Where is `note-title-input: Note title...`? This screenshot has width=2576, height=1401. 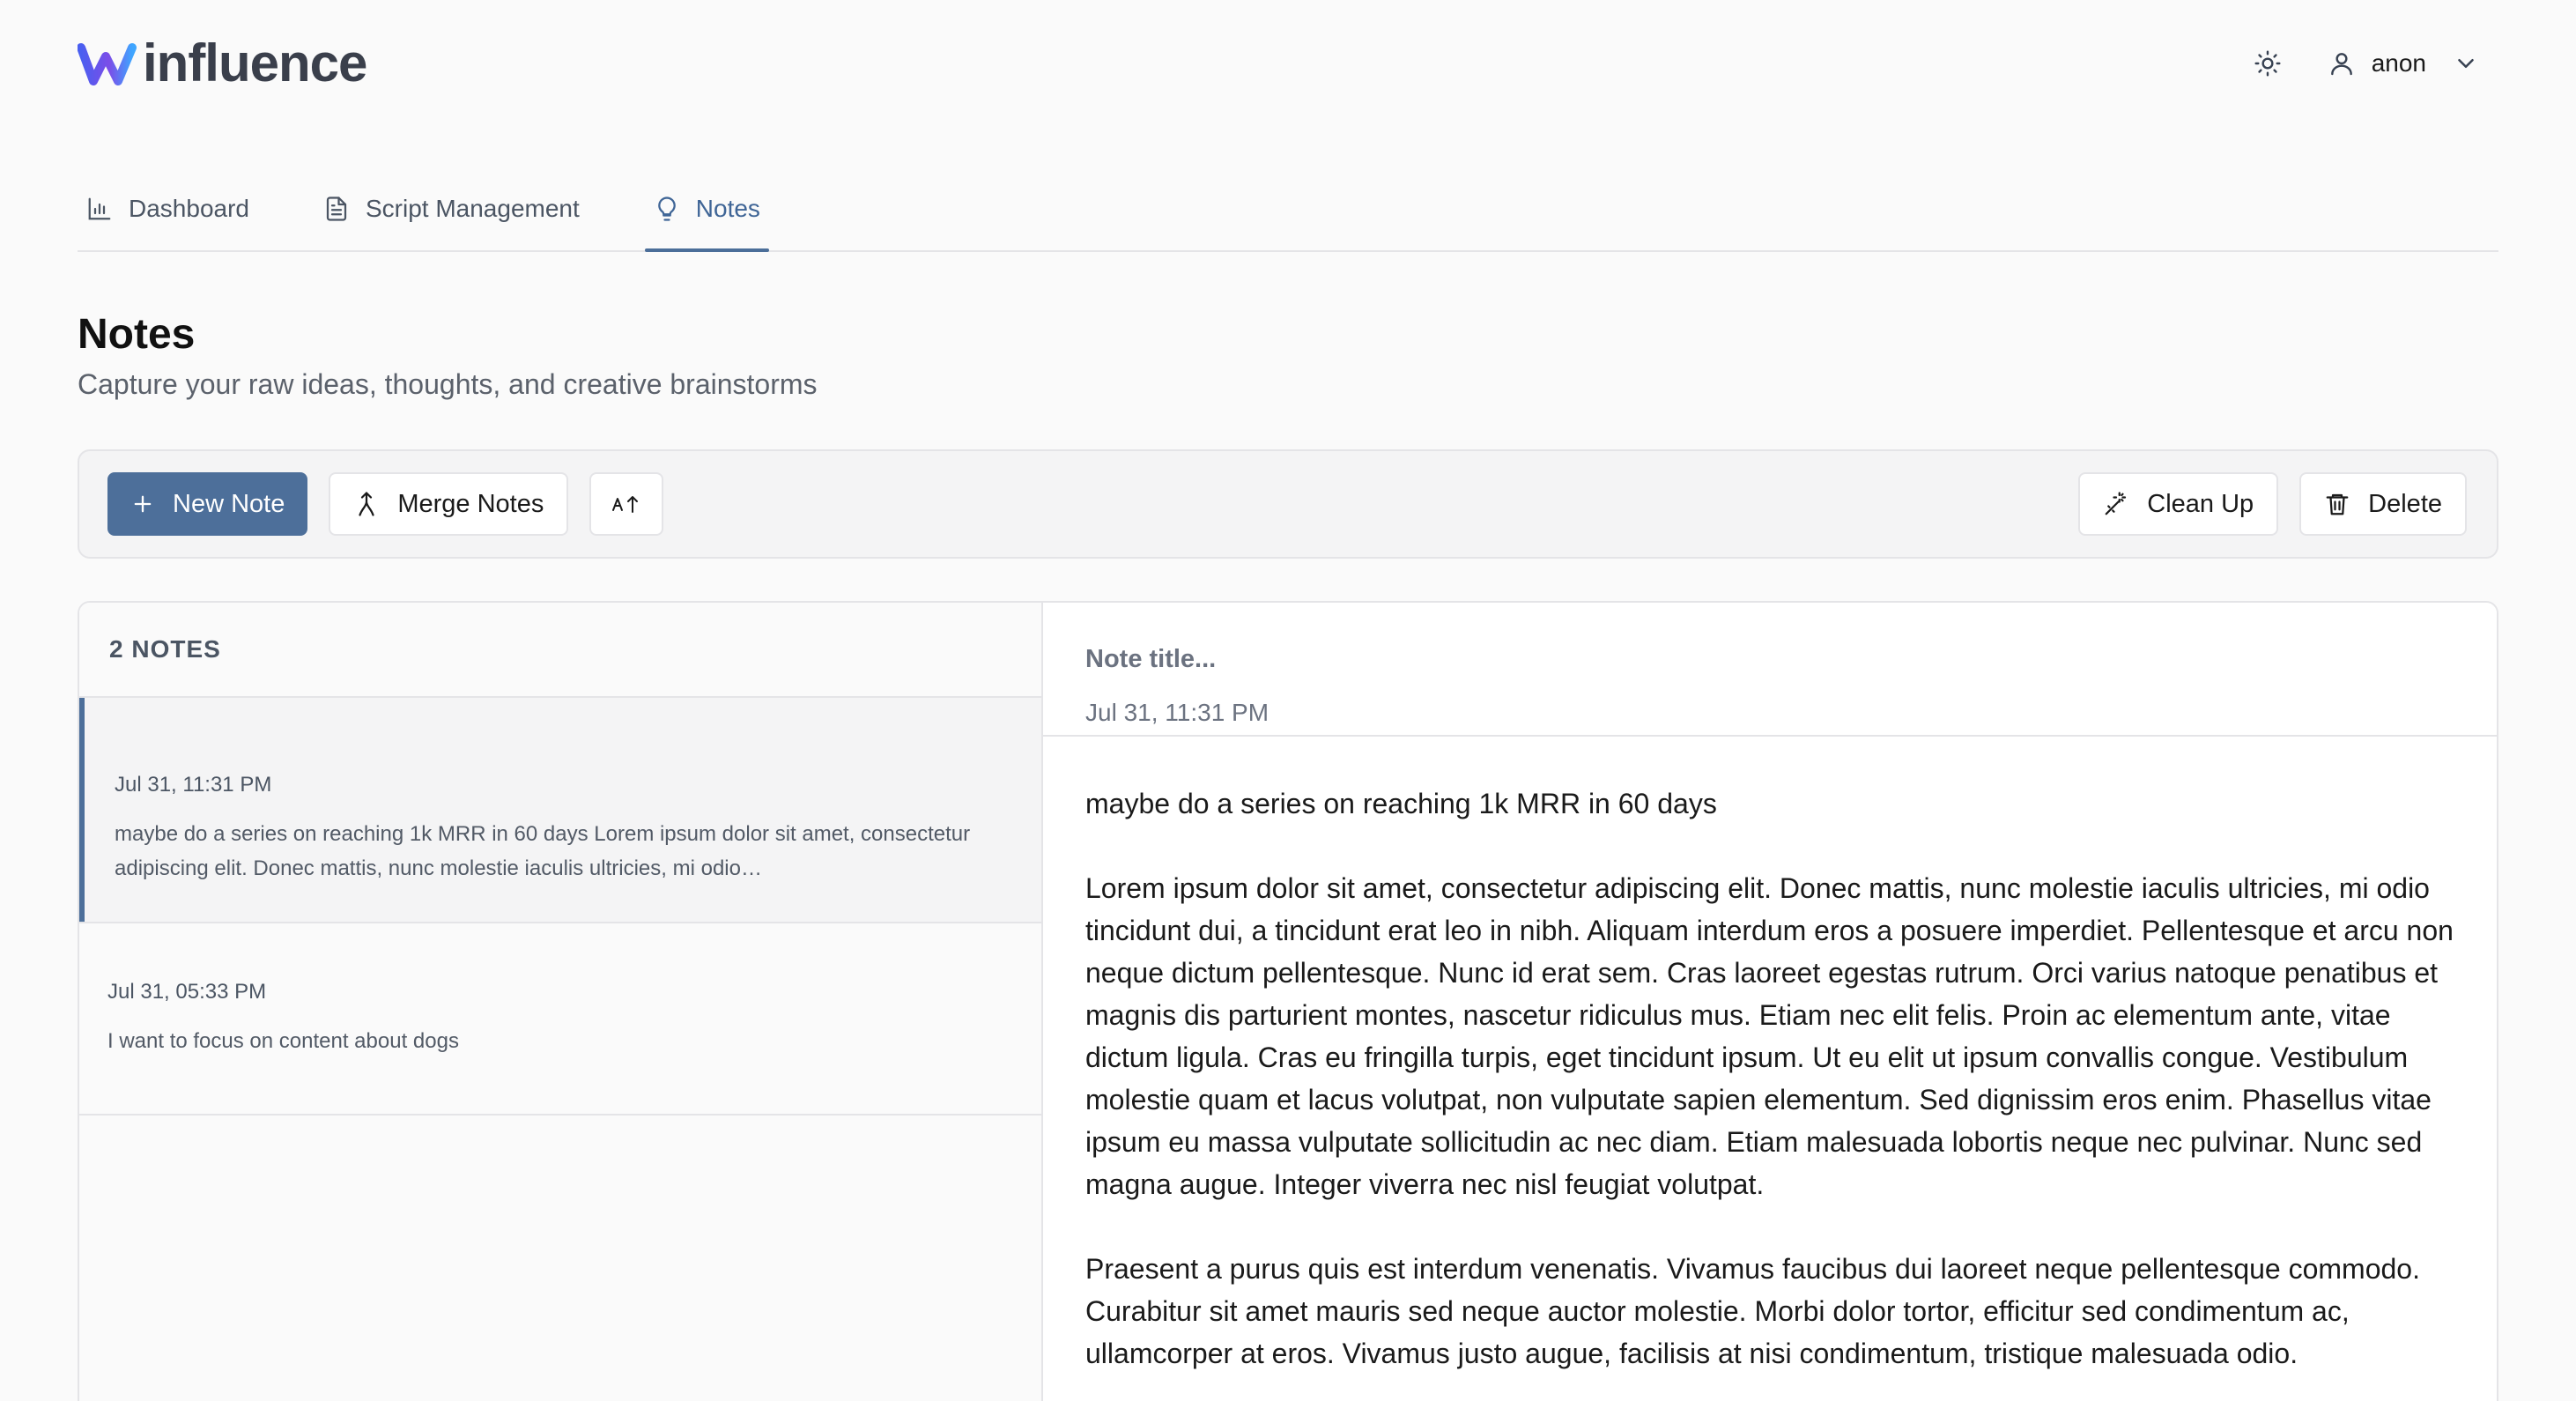
note-title-input: Note title... is located at coordinates (1770, 659).